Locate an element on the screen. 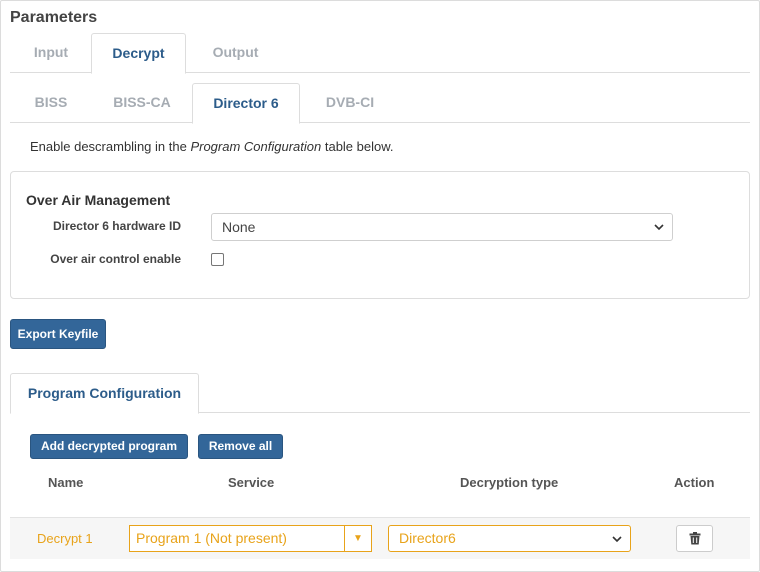 This screenshot has width=760, height=572. service-select: Program 1 (Not present) ▼ is located at coordinates (250, 538).